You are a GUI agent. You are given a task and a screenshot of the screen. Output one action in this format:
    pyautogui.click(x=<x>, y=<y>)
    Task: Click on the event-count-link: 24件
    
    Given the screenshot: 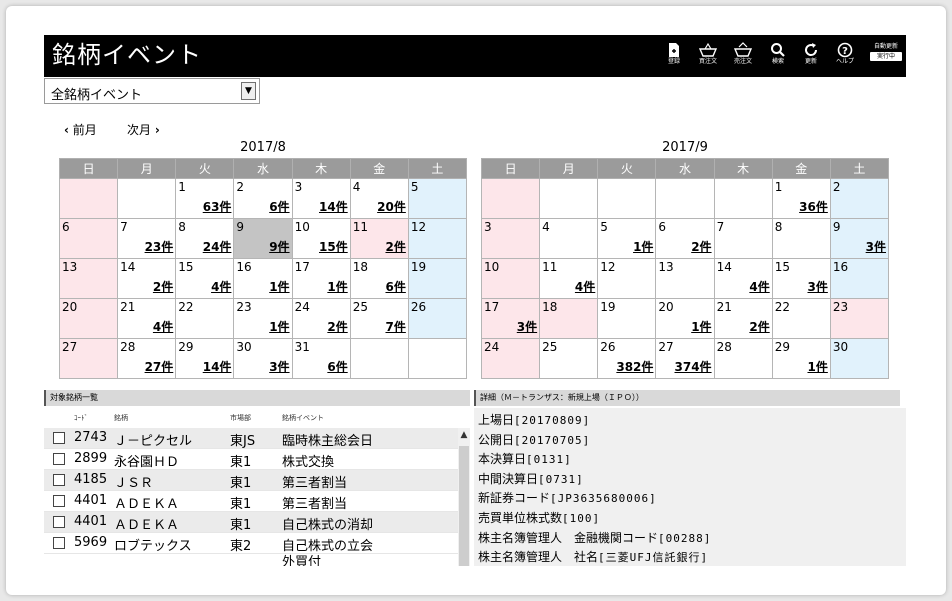 What is the action you would take?
    pyautogui.click(x=217, y=246)
    